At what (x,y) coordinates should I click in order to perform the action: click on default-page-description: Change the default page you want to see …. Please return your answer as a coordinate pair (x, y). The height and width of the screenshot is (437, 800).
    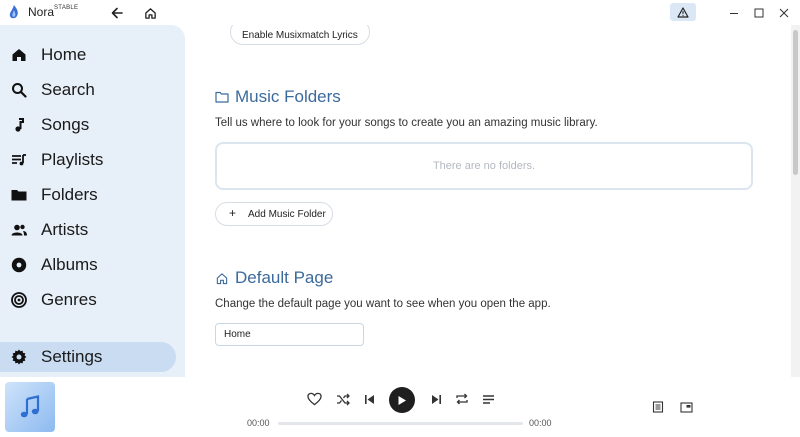
    Looking at the image, I should click on (383, 304).